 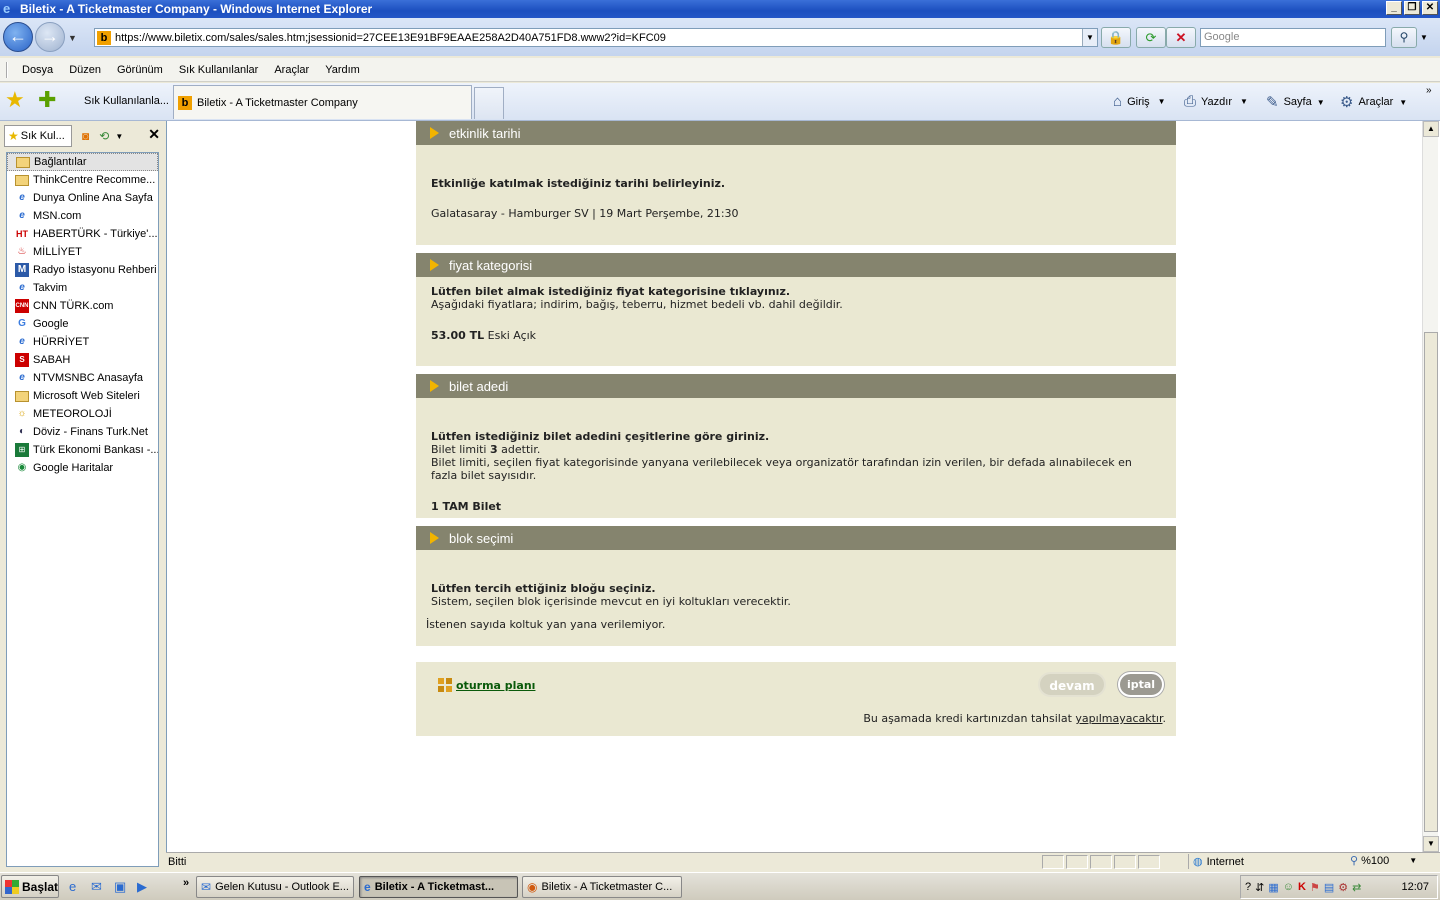 I want to click on search-button: ⚲, so click(x=1404, y=37).